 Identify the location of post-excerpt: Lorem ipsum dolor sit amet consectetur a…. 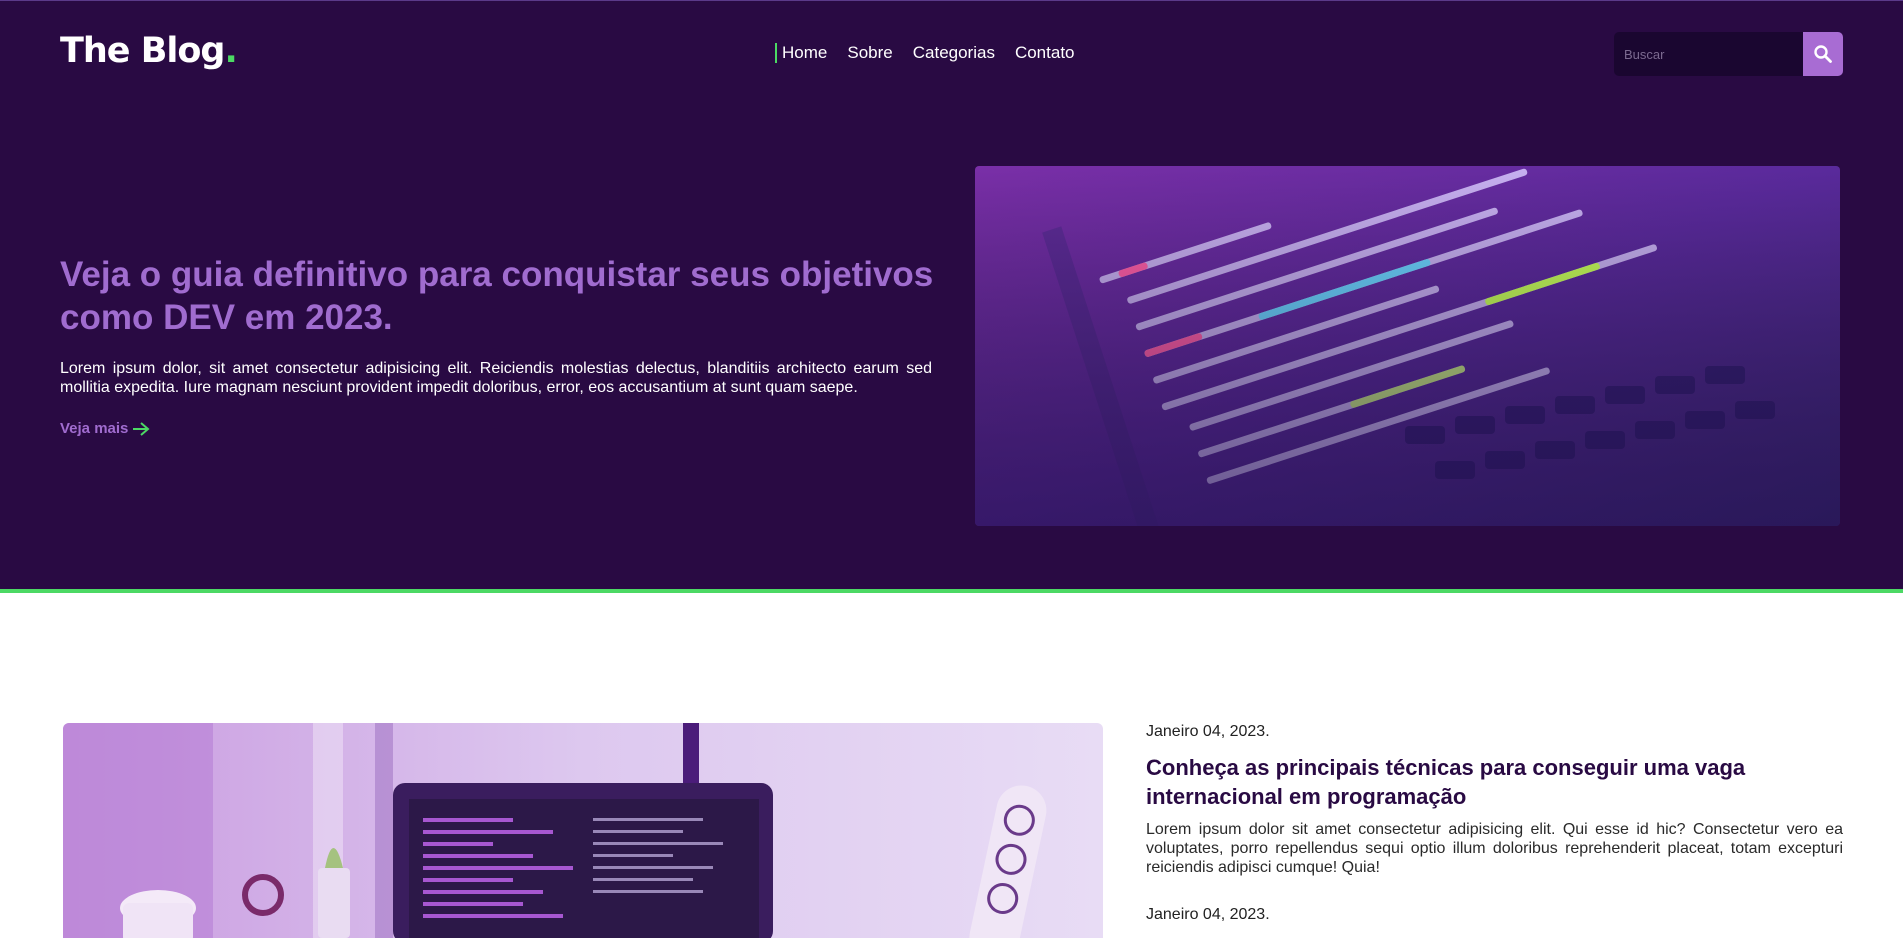
(1494, 848).